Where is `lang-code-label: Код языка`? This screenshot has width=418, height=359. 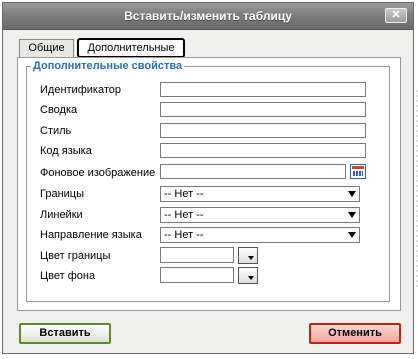 lang-code-label: Код языка is located at coordinates (66, 151).